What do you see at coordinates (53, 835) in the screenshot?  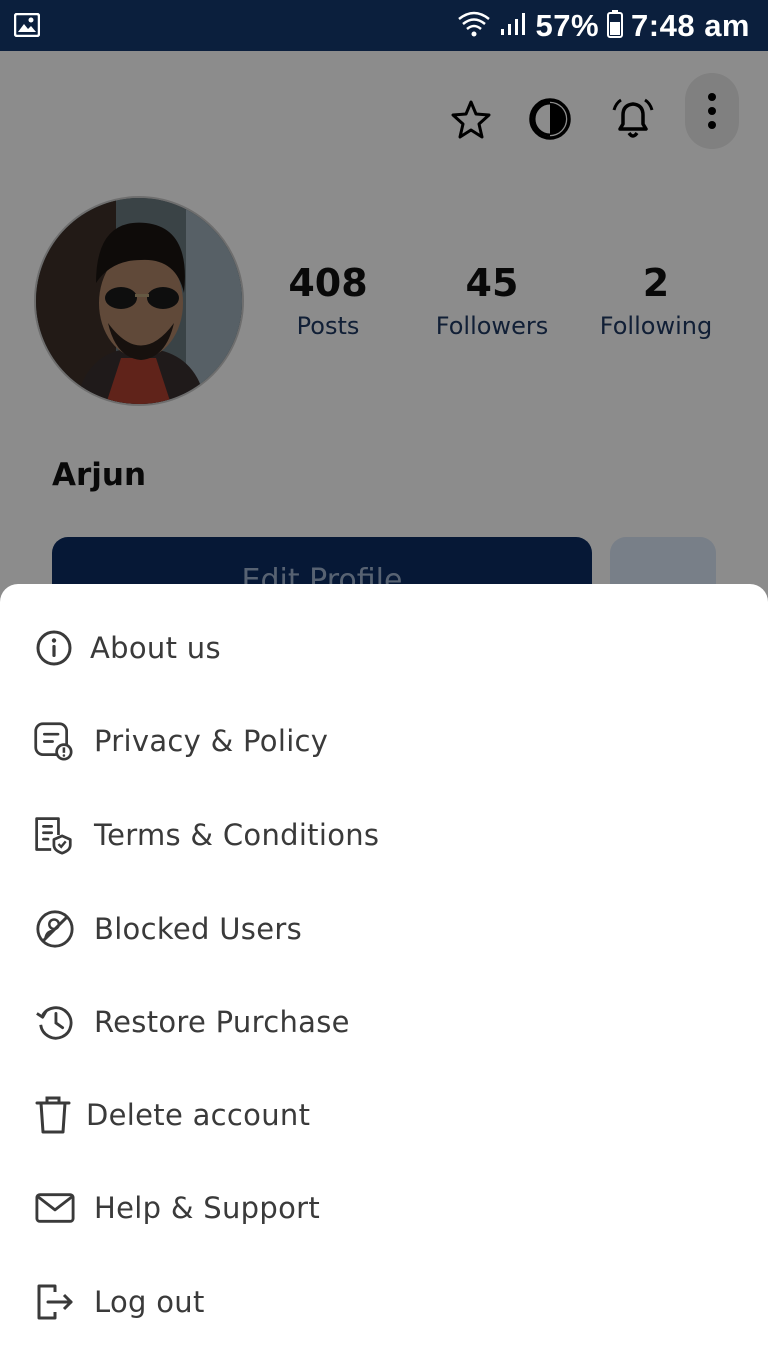 I see `terms-doc-icon` at bounding box center [53, 835].